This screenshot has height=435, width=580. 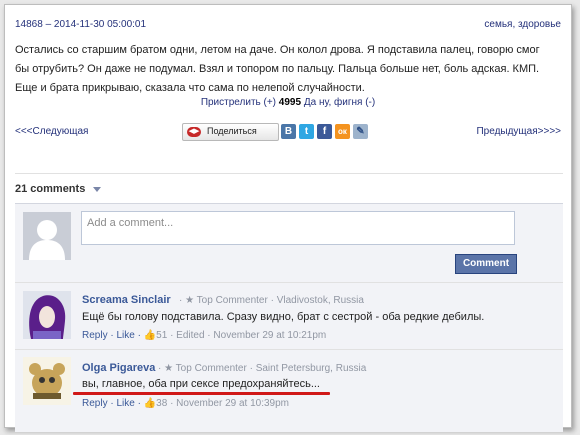 What do you see at coordinates (324, 131) in the screenshot?
I see `facebook-icon: f` at bounding box center [324, 131].